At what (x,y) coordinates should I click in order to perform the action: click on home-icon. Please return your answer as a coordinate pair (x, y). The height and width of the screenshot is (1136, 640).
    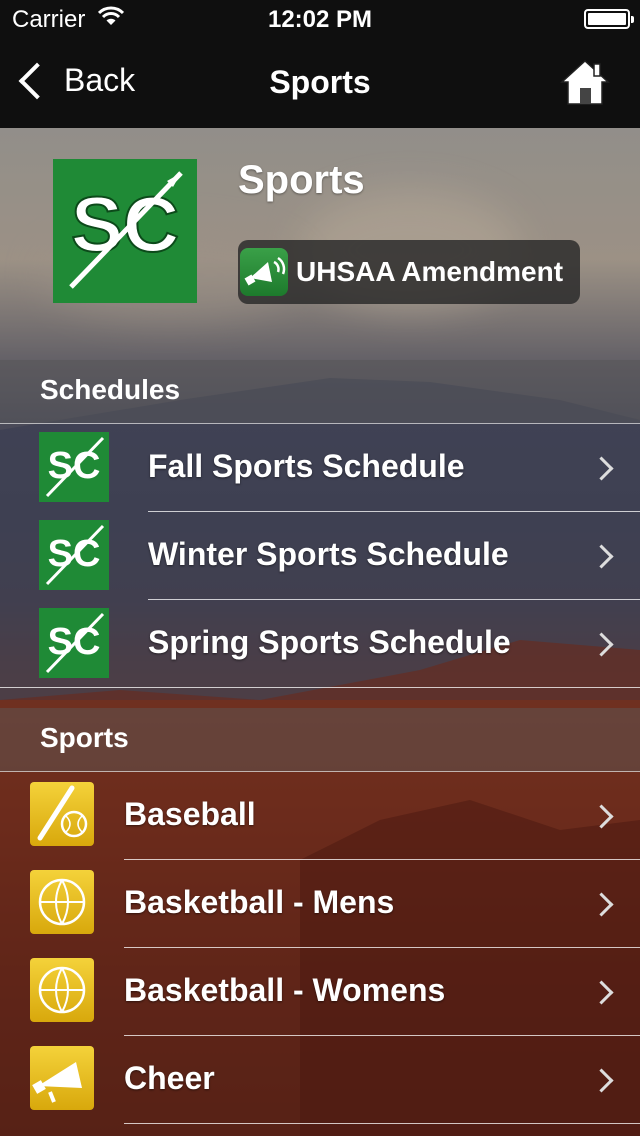
    Looking at the image, I should click on (585, 82).